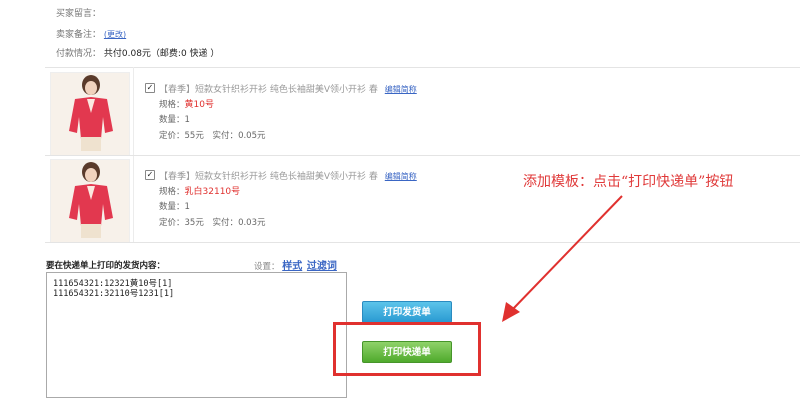  I want to click on buyer-message-row: 买家留言：, so click(78, 12).